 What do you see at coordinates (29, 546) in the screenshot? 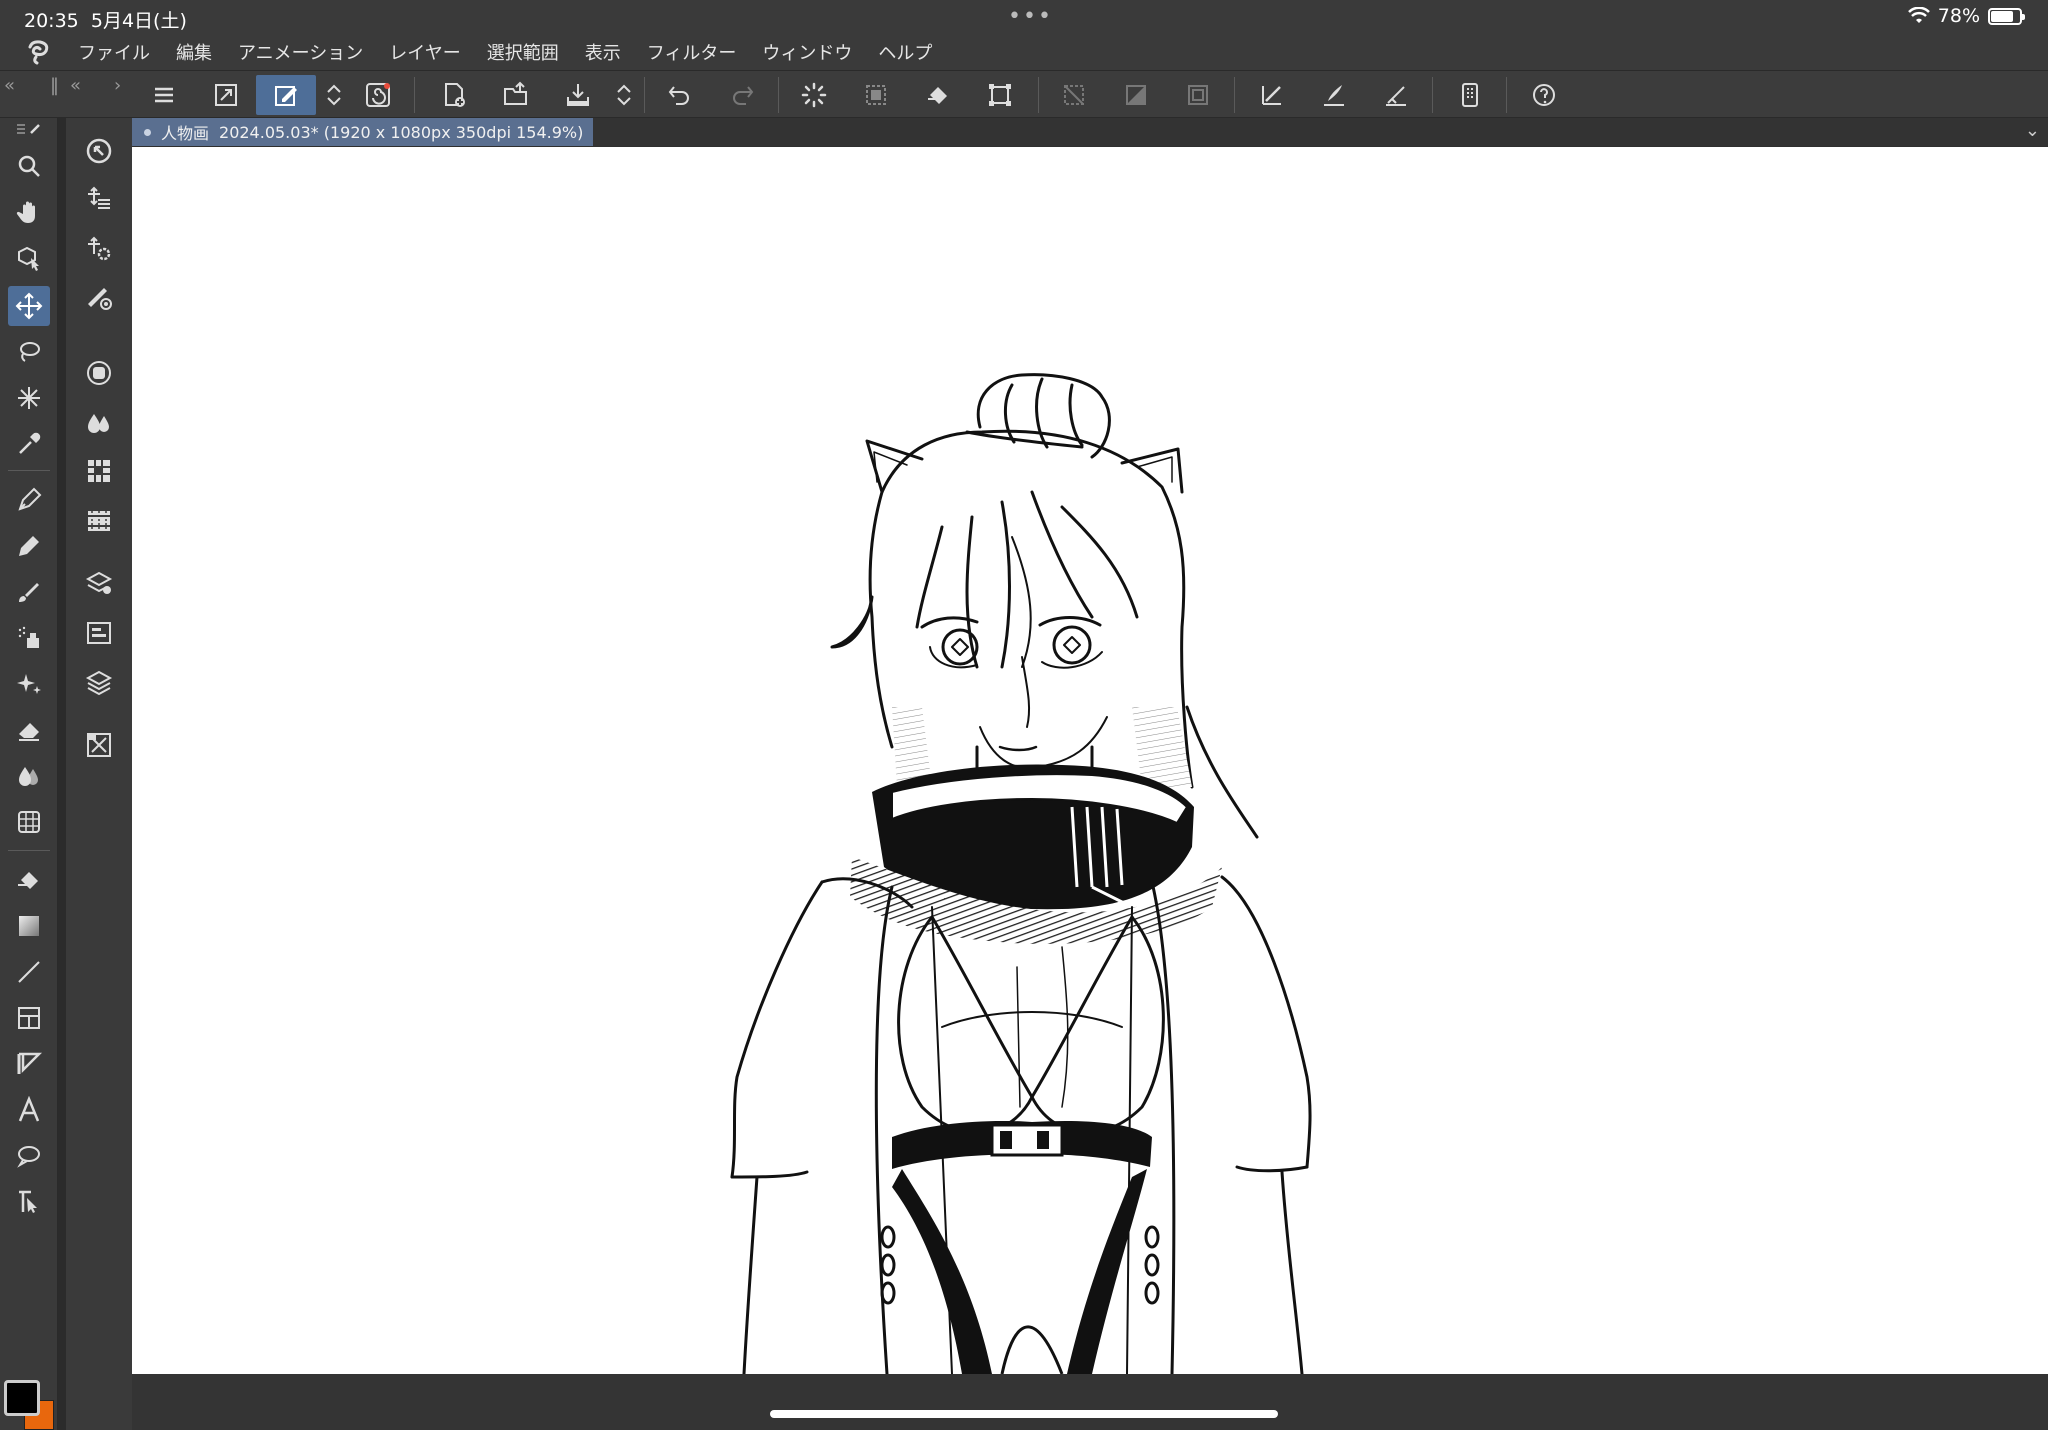
I see `pencil-tool-icon` at bounding box center [29, 546].